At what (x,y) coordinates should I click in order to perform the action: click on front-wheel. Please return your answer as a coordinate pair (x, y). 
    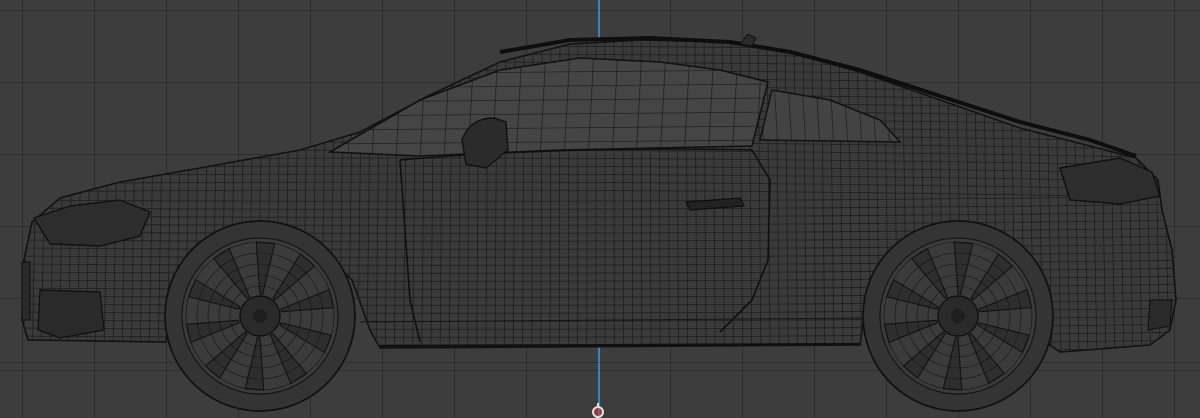
    Looking at the image, I should click on (260, 316).